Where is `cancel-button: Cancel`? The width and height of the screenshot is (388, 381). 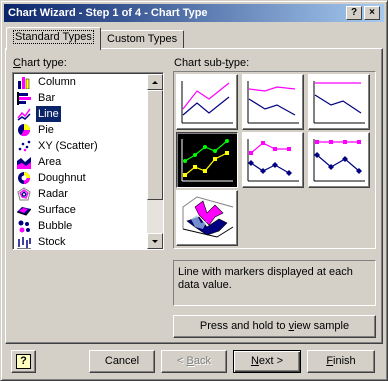
cancel-button: Cancel is located at coordinates (122, 361).